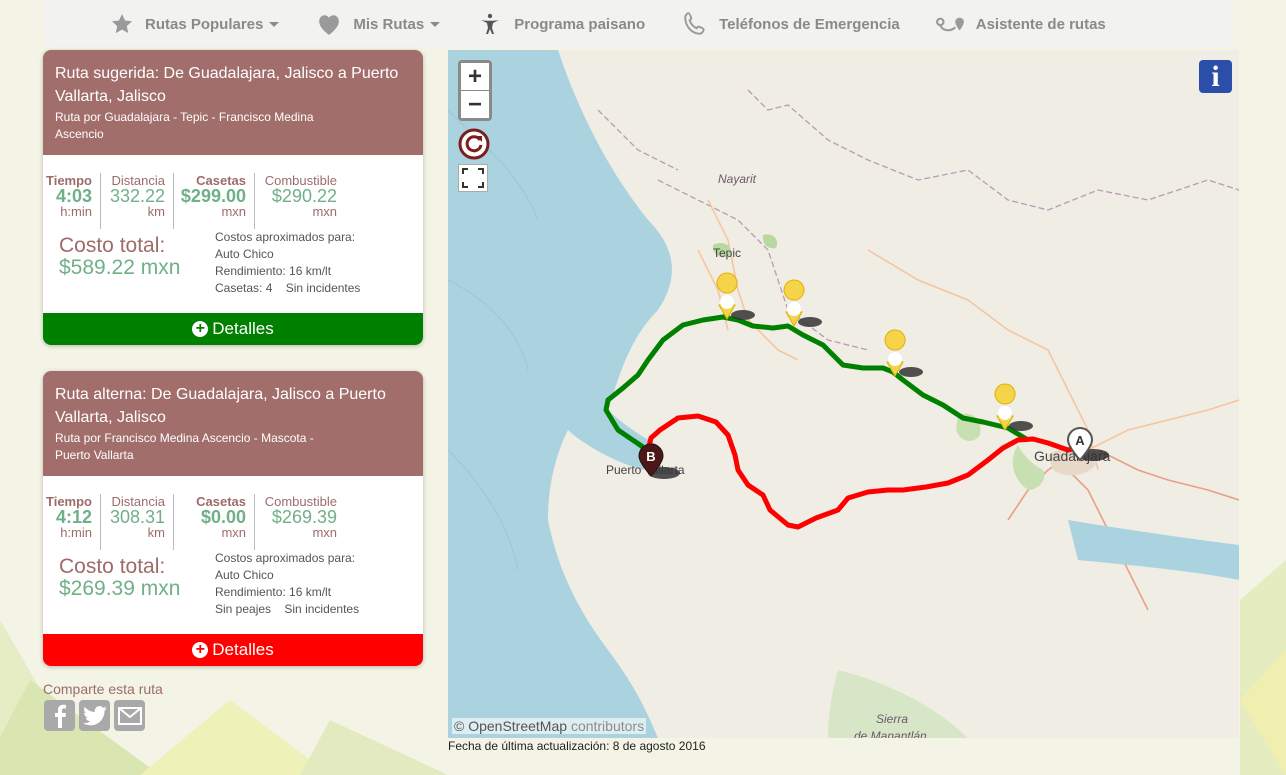 The image size is (1286, 775). I want to click on email-icon, so click(129, 715).